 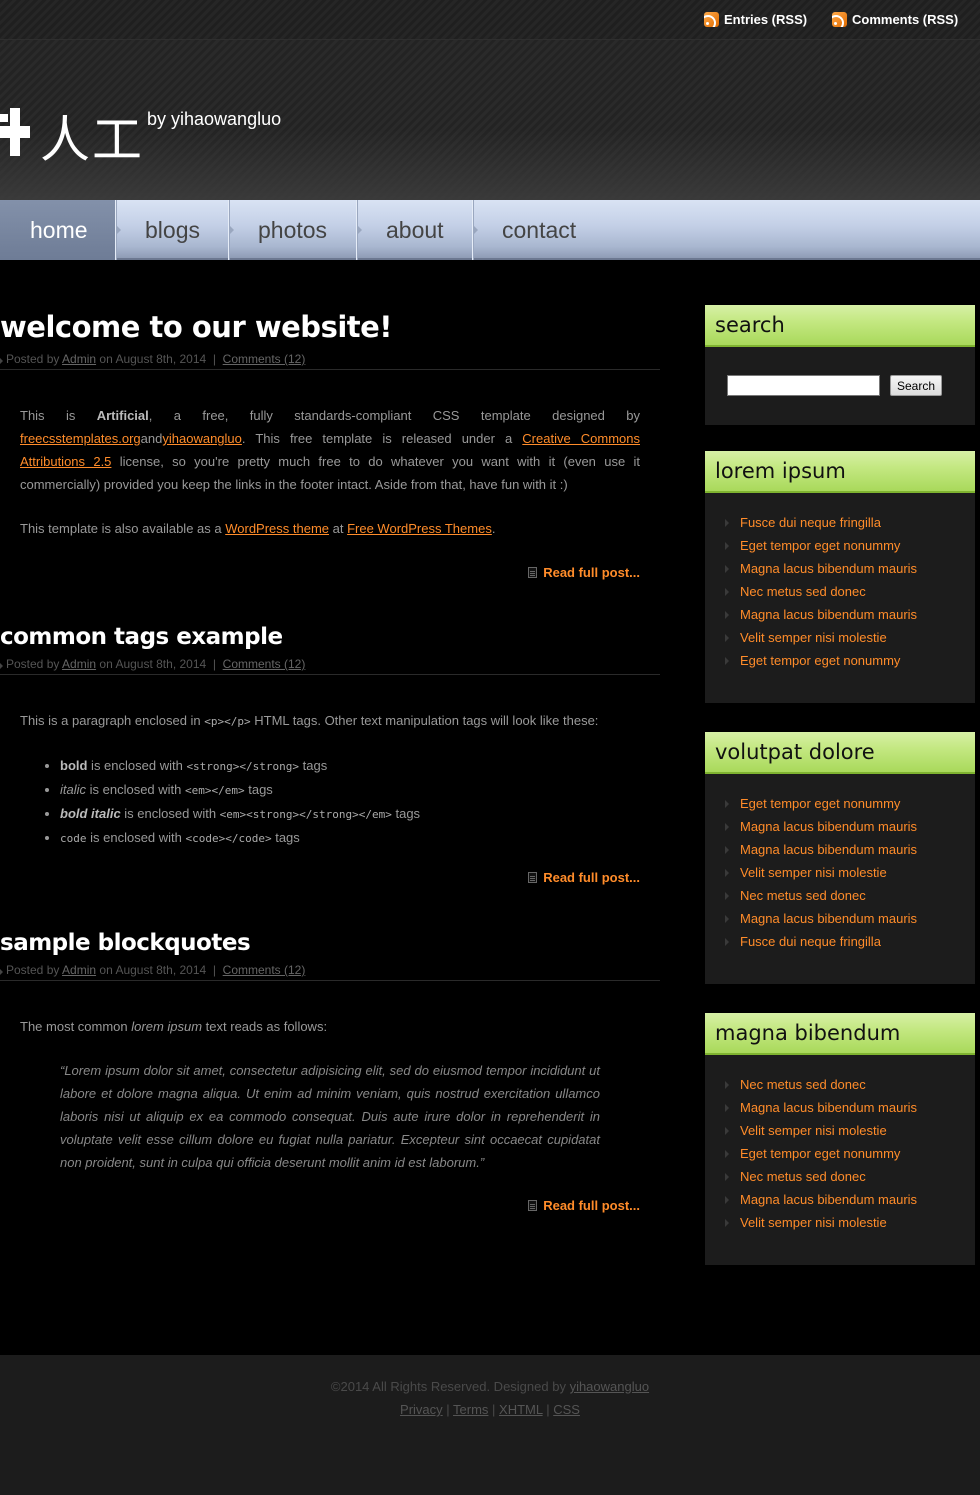 I want to click on post-title: welcome to our website!, so click(x=196, y=327).